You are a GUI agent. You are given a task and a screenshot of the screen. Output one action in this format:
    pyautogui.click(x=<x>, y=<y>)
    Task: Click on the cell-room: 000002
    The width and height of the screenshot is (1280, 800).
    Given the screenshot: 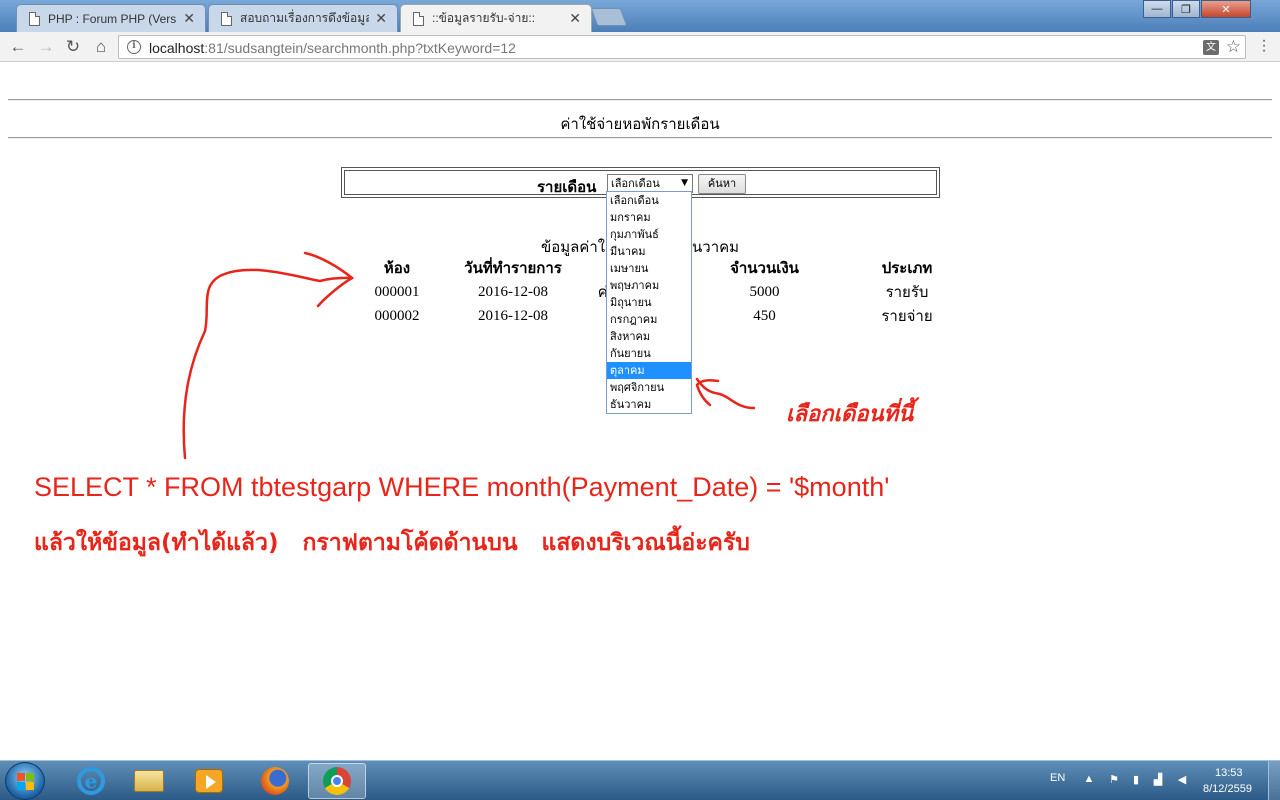 What is the action you would take?
    pyautogui.click(x=397, y=315)
    